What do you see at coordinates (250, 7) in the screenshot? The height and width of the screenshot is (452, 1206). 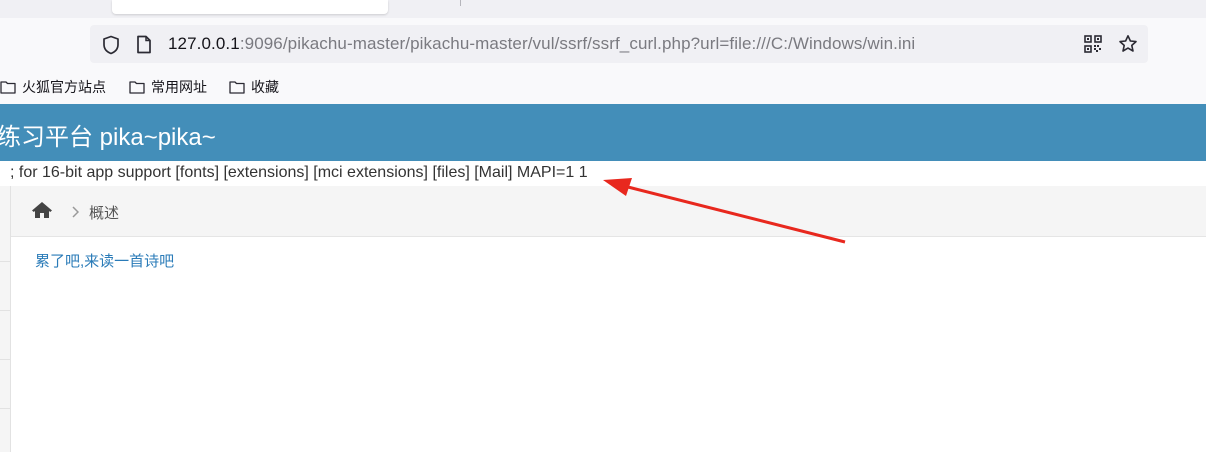 I see `active-tab` at bounding box center [250, 7].